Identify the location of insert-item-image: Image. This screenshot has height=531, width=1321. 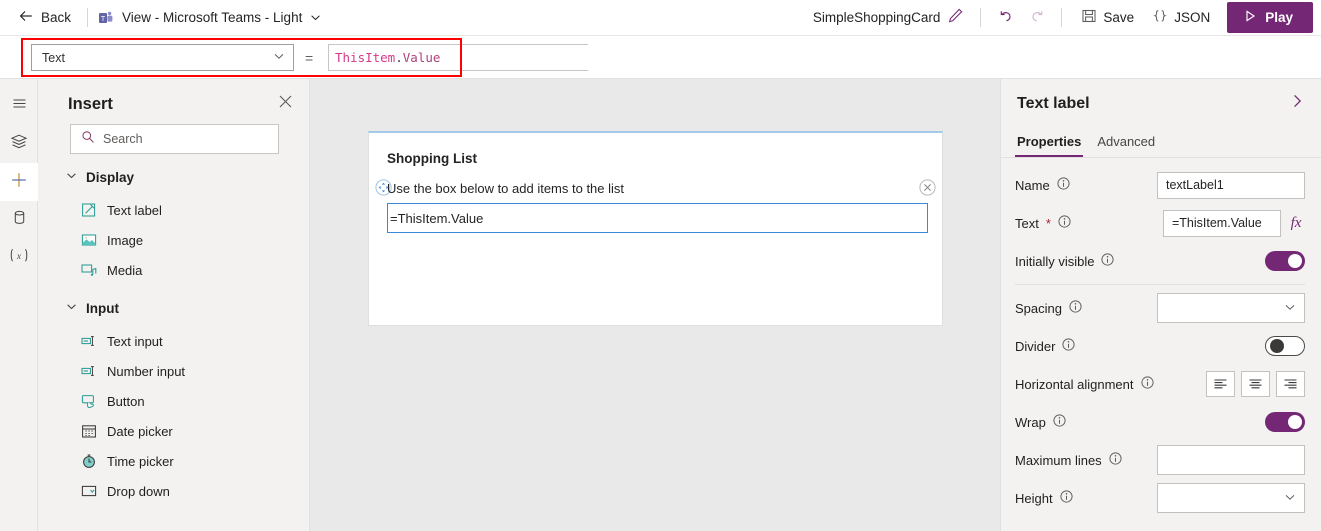
(173, 240).